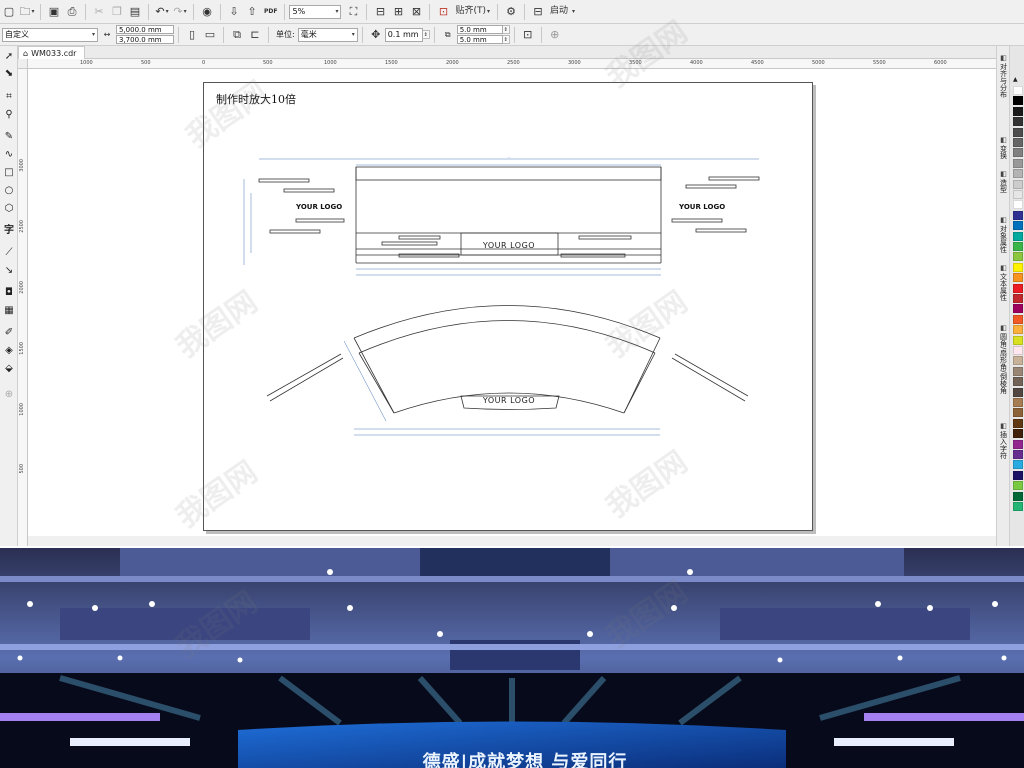  I want to click on drop-shadow-icon: ◘, so click(9, 293).